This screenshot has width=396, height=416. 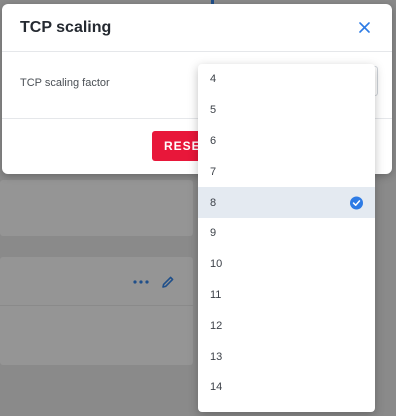 I want to click on edit-icon, so click(x=168, y=282).